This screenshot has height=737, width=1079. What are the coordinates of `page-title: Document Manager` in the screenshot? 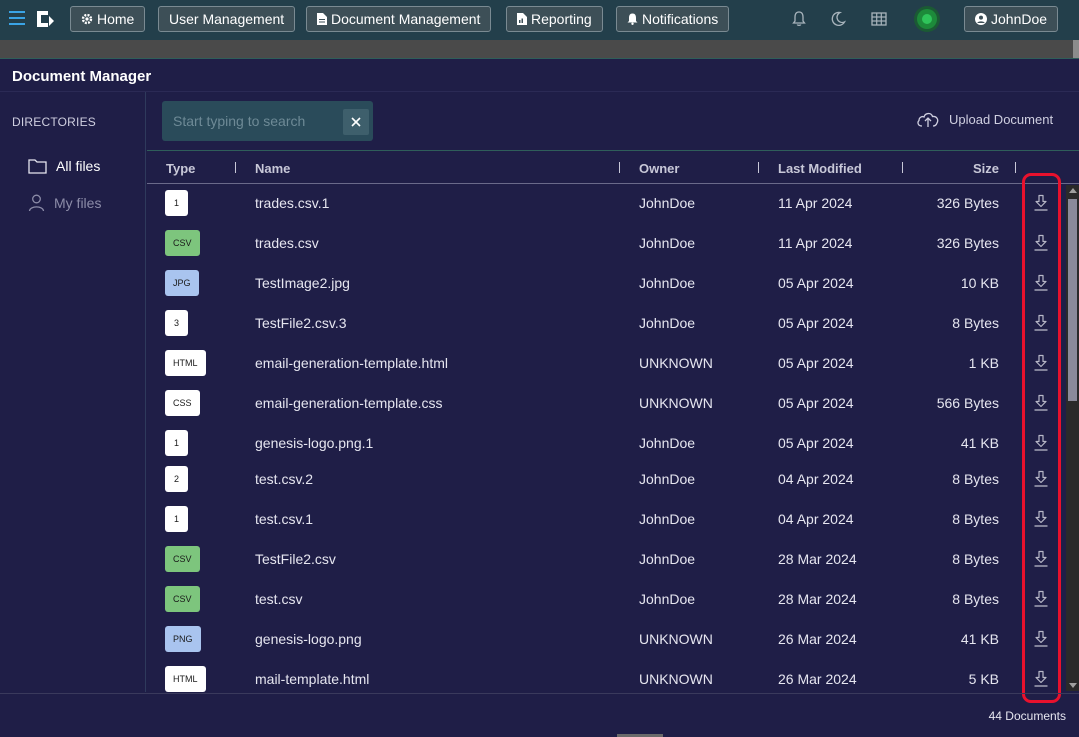 It's located at (82, 76).